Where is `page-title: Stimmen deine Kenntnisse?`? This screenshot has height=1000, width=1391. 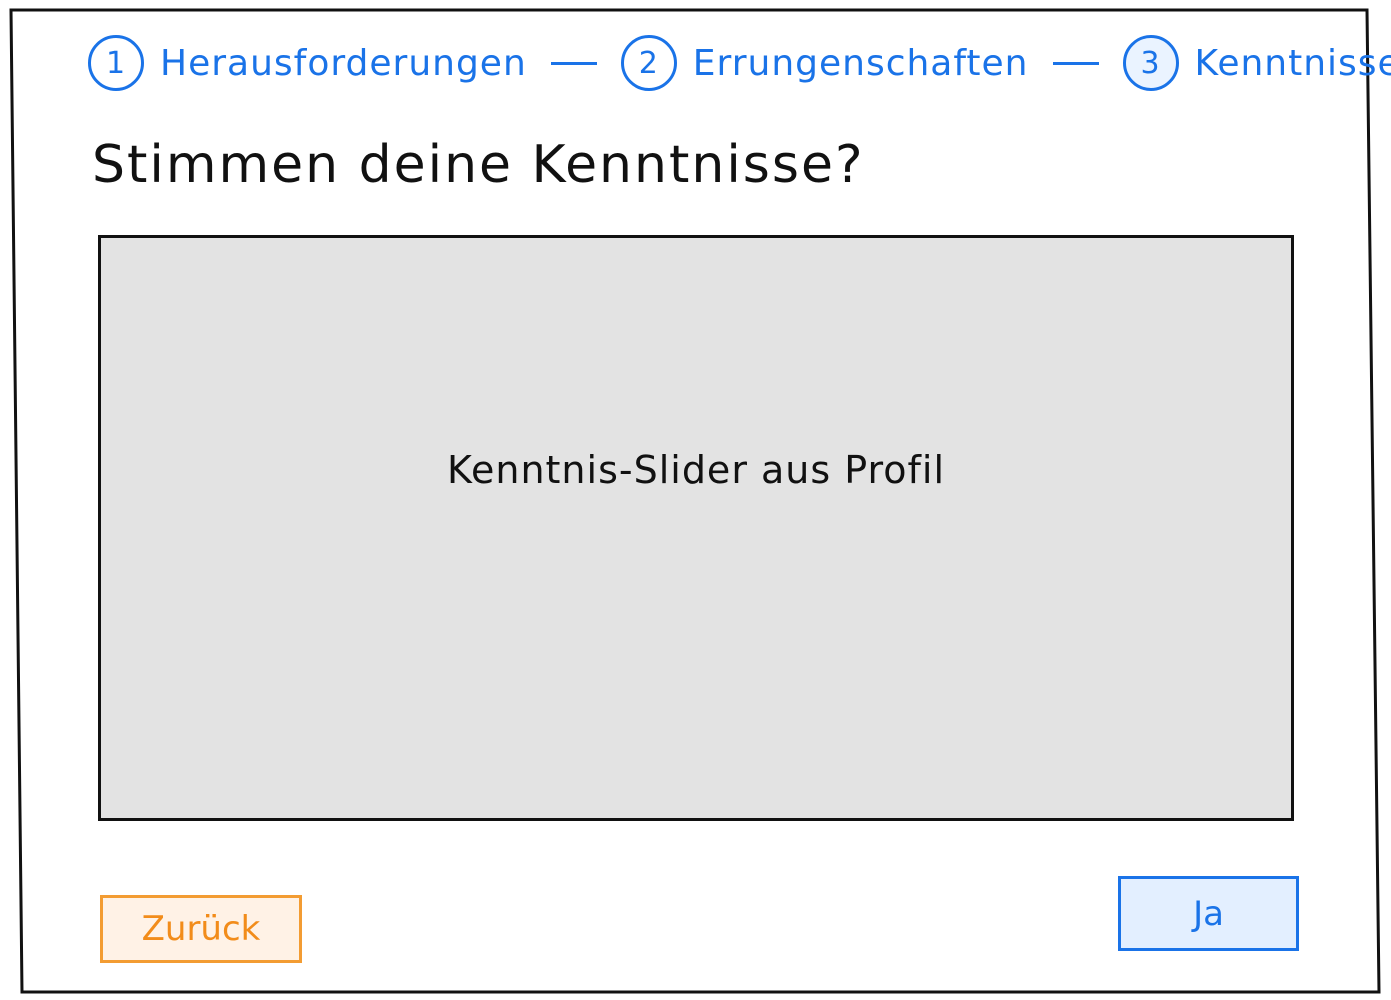 page-title: Stimmen deine Kenntnisse? is located at coordinates (478, 165).